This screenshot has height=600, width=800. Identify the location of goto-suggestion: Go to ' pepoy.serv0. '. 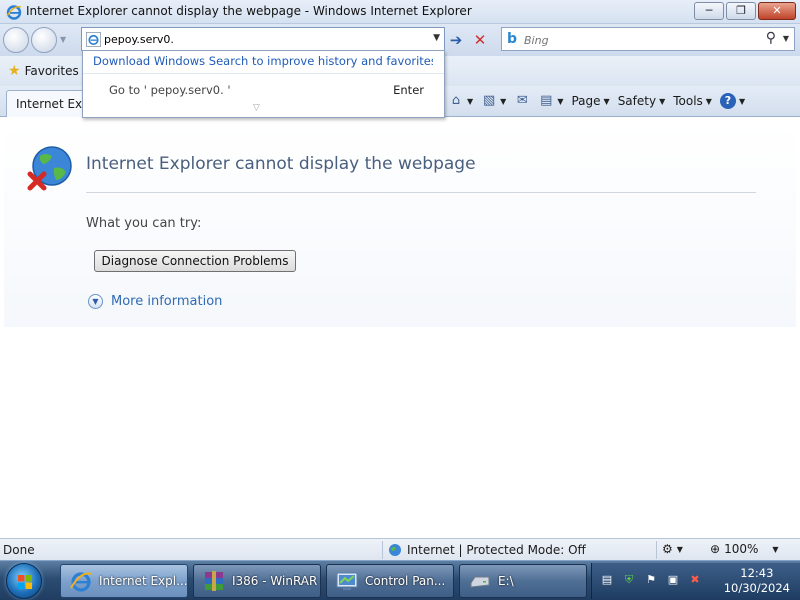
(170, 90).